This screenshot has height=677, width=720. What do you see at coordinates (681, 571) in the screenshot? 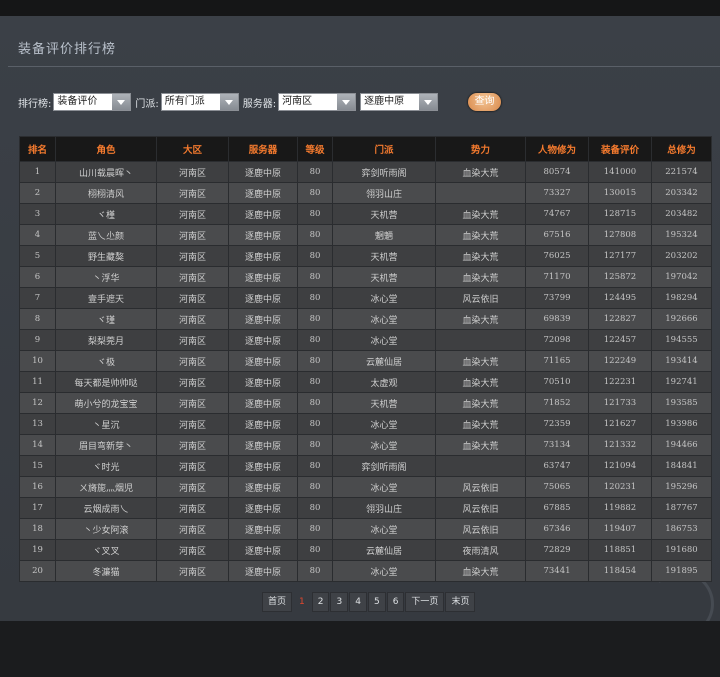
I see `cell-total-cultivation: 191895` at bounding box center [681, 571].